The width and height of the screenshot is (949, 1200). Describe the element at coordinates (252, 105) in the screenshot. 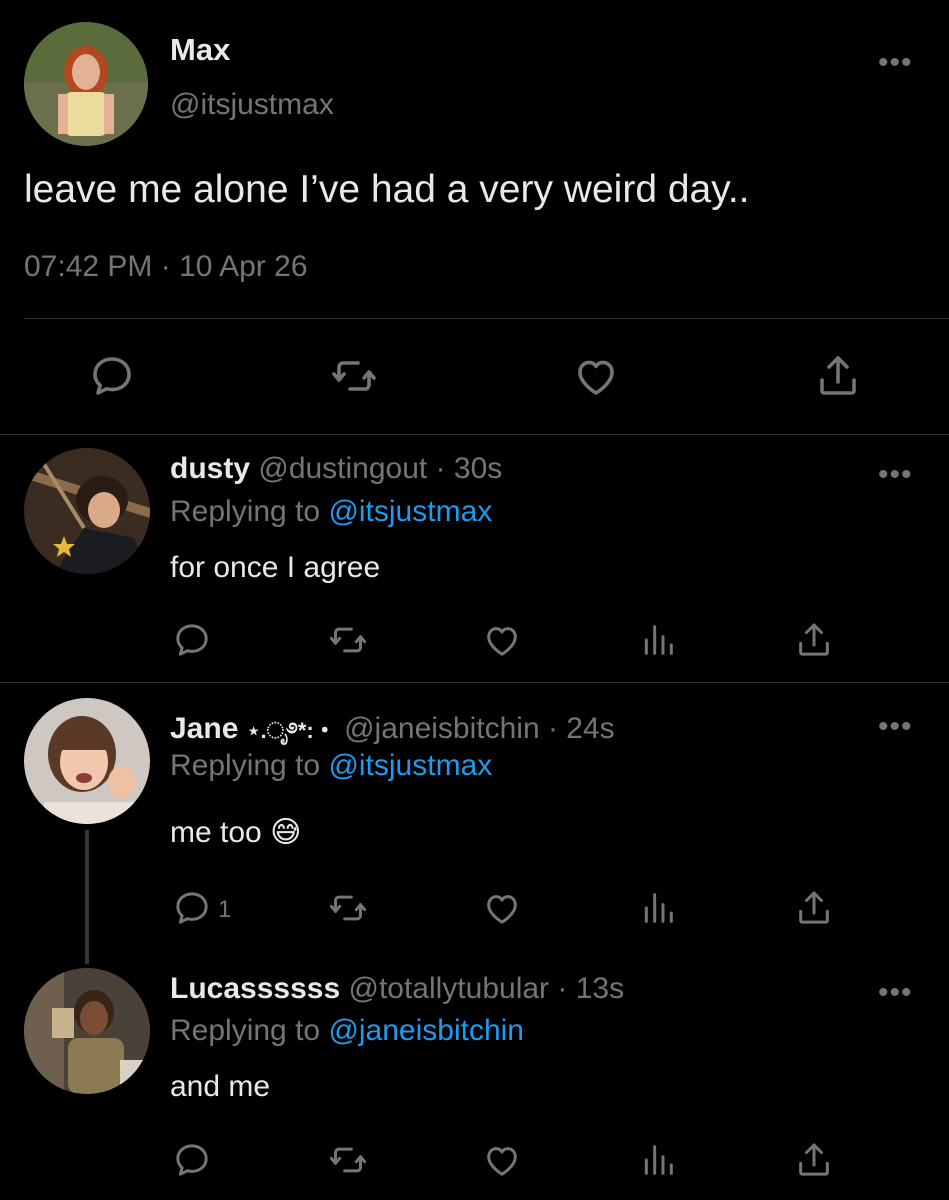

I see `handle: @itsjustmax` at that location.